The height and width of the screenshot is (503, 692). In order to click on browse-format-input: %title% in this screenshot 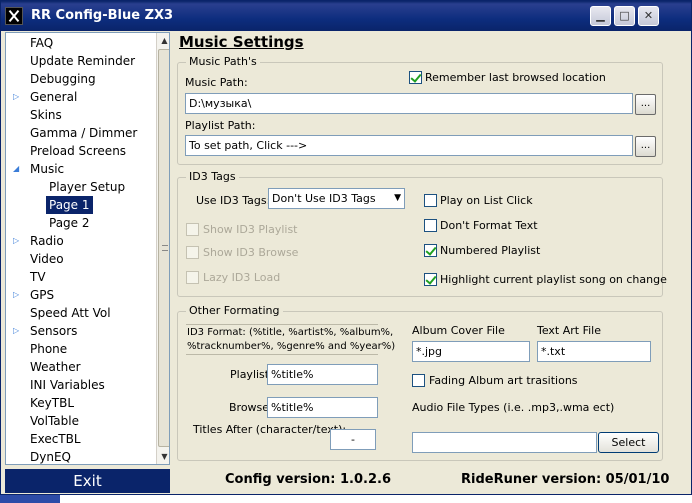, I will do `click(322, 407)`.